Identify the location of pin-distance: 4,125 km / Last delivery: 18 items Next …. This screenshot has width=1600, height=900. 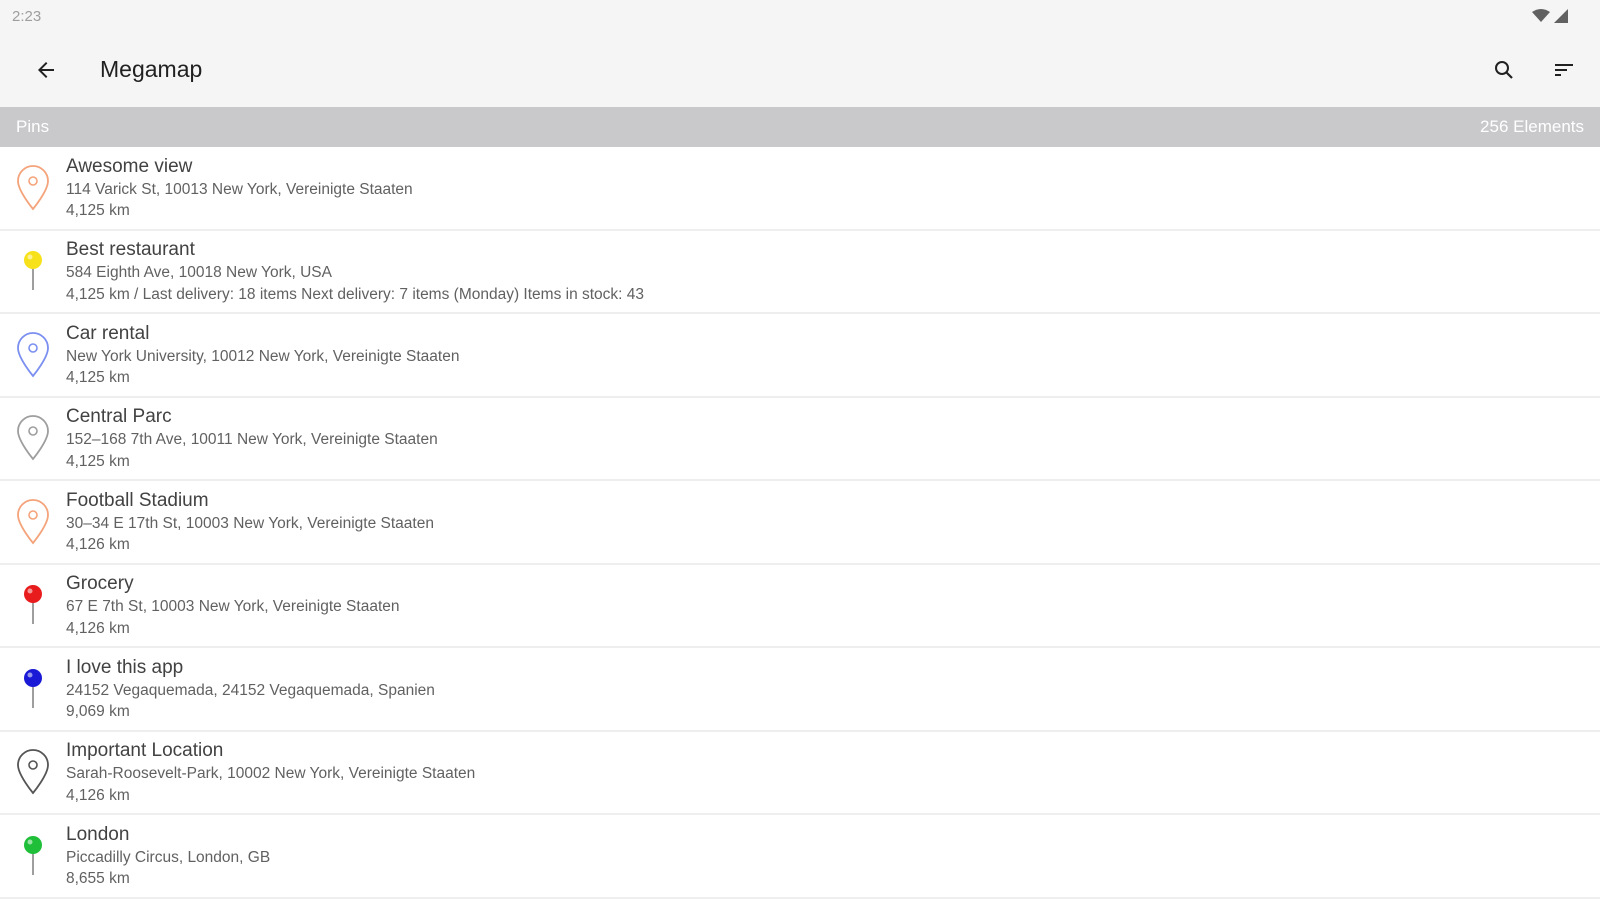
(355, 294).